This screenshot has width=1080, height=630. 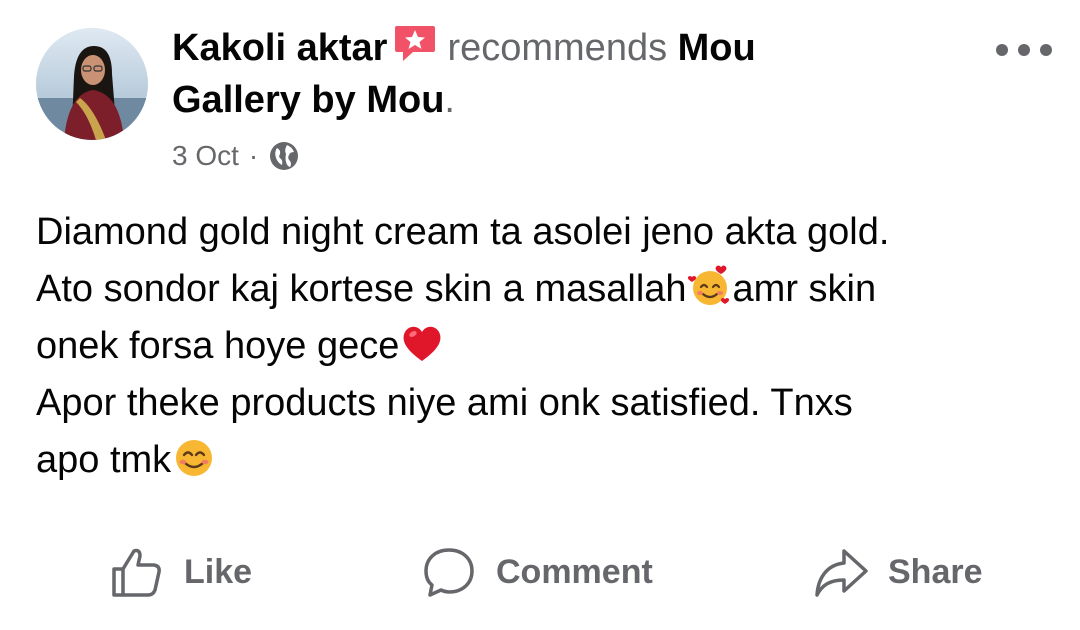 What do you see at coordinates (92, 84) in the screenshot?
I see `author-avatar` at bounding box center [92, 84].